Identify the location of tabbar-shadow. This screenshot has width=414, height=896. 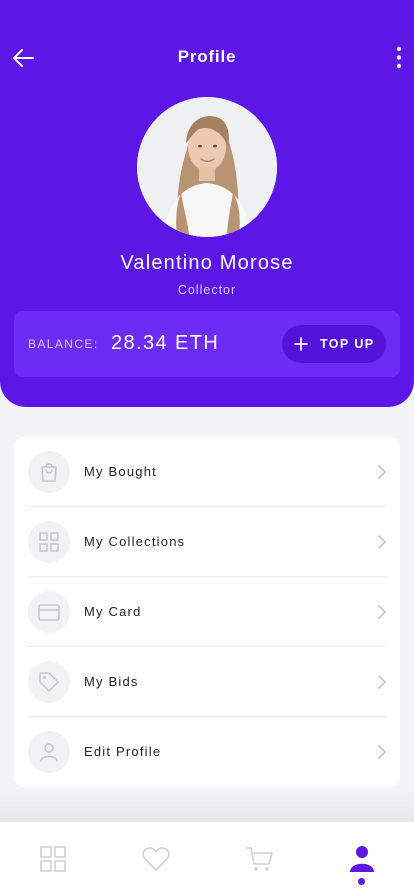
(207, 806).